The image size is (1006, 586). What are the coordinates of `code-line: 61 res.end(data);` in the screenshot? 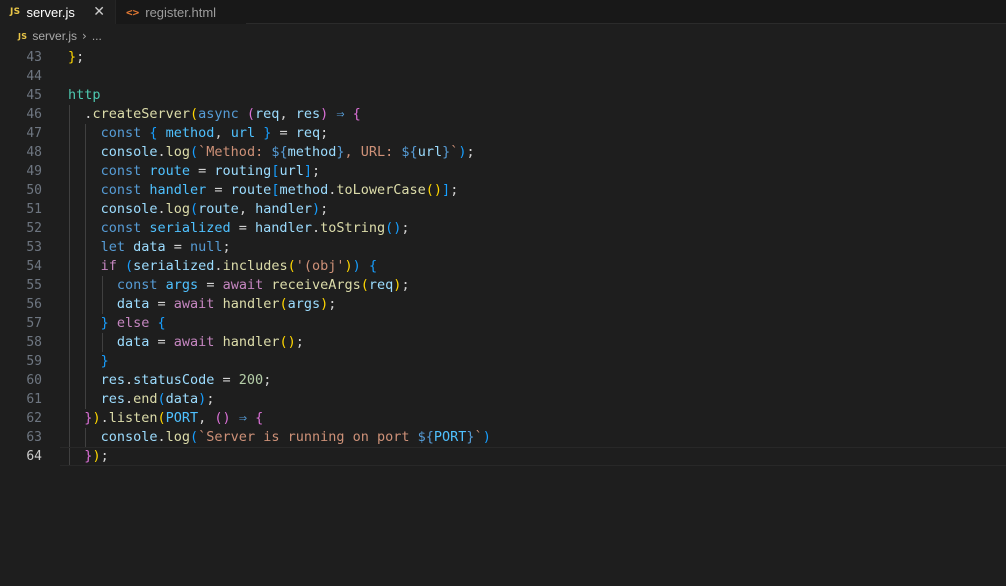 It's located at (503, 399).